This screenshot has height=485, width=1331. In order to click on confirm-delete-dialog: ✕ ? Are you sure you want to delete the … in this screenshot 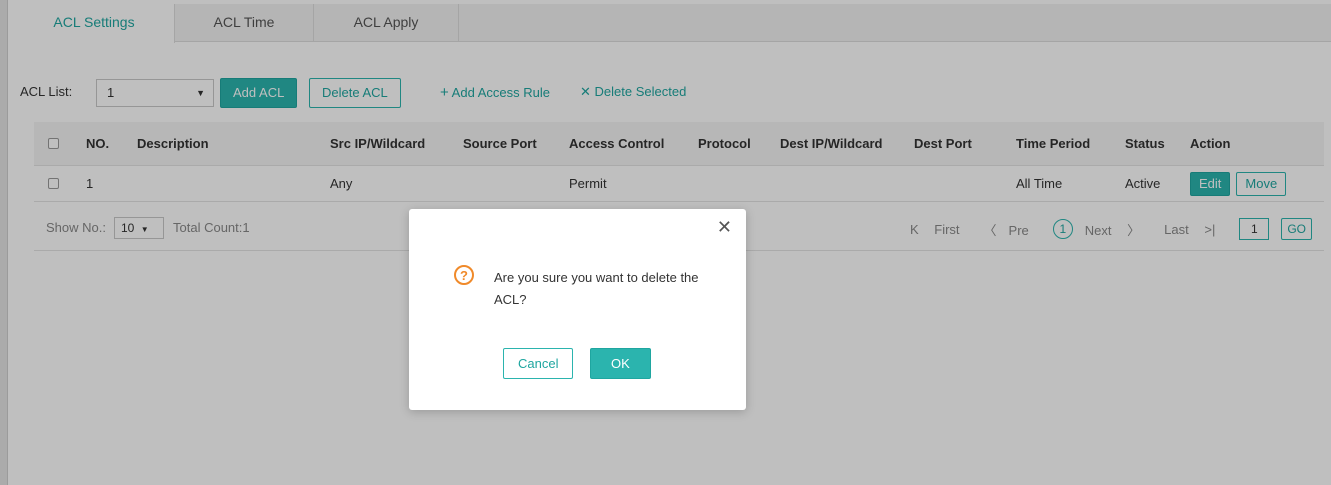, I will do `click(577, 309)`.